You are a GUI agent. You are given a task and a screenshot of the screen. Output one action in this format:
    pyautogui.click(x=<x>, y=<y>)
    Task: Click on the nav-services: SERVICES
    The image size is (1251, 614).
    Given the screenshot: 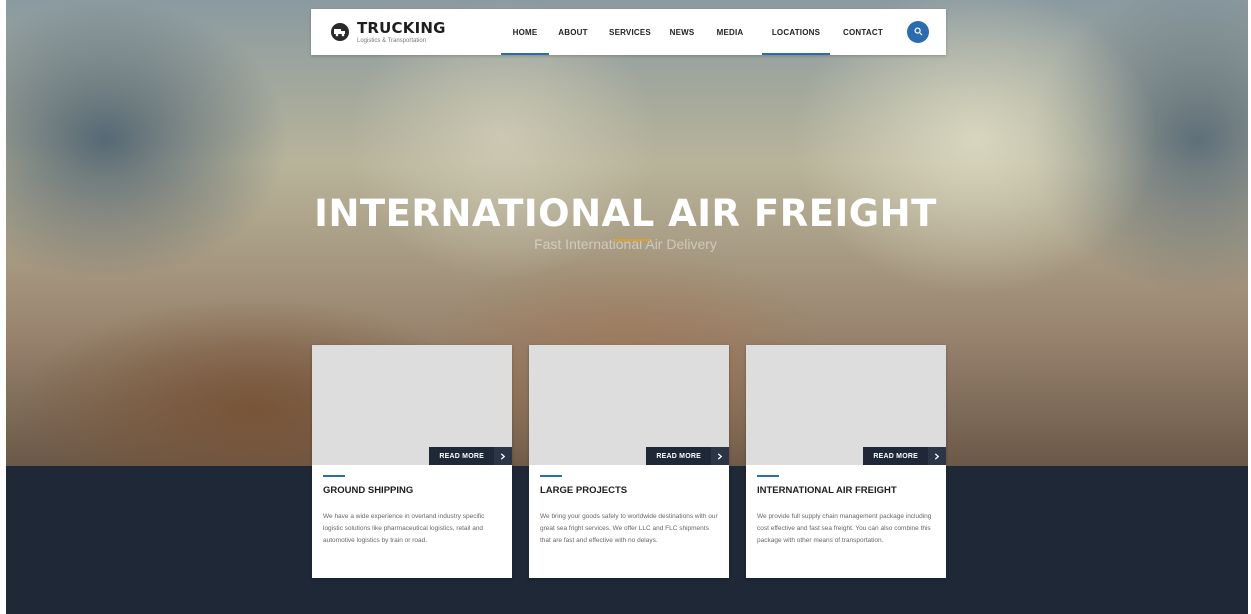 What is the action you would take?
    pyautogui.click(x=630, y=32)
    